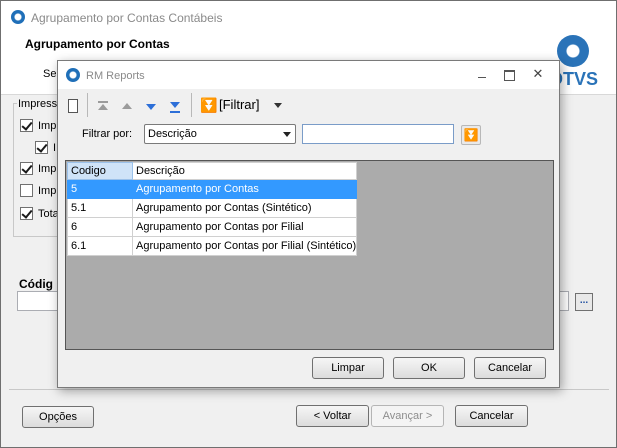 The image size is (617, 448). Describe the element at coordinates (73, 75) in the screenshot. I see `dialog-app-icon` at that location.